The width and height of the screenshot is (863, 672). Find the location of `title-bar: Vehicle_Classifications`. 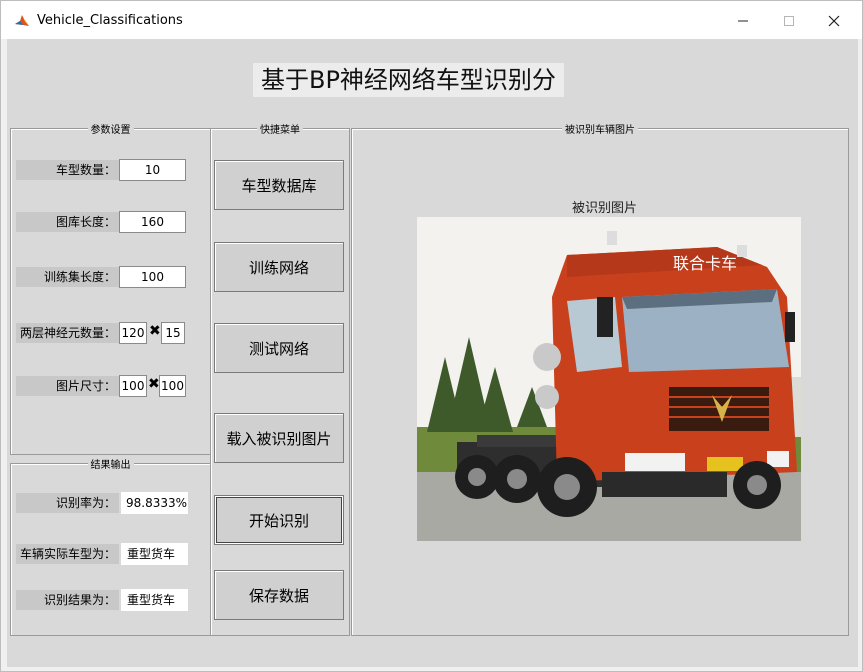

title-bar: Vehicle_Classifications is located at coordinates (431, 20).